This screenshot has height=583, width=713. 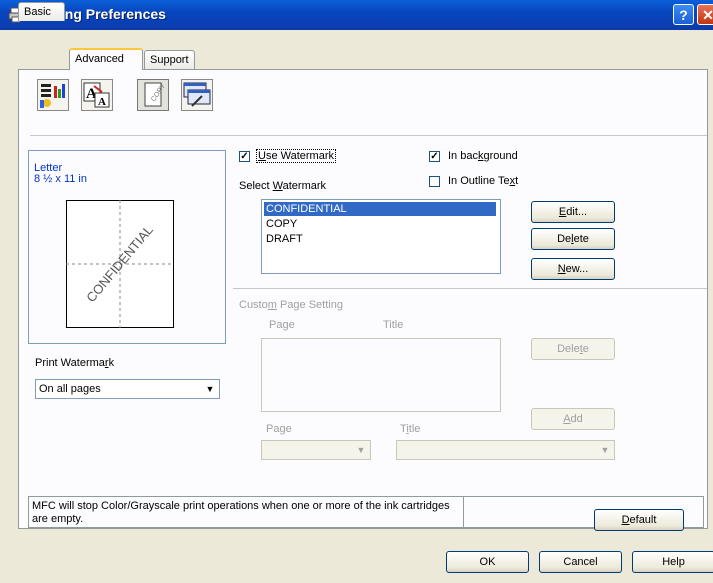 I want to click on custom-column-title: Title, so click(x=393, y=325).